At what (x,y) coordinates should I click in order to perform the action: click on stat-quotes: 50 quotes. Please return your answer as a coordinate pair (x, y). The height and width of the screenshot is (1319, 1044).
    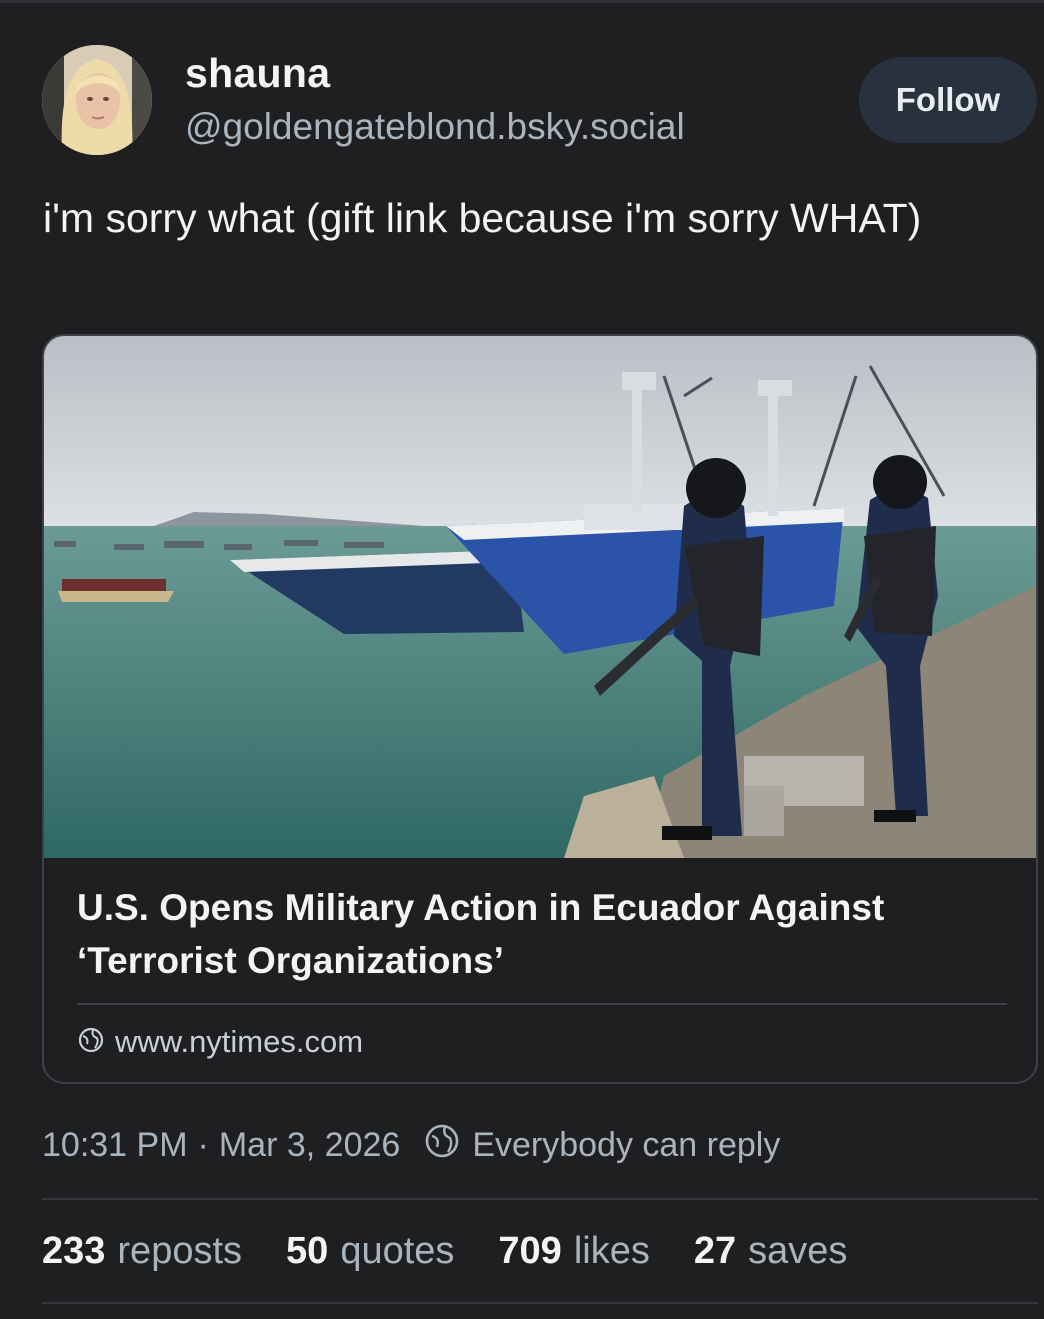
    Looking at the image, I should click on (370, 1251).